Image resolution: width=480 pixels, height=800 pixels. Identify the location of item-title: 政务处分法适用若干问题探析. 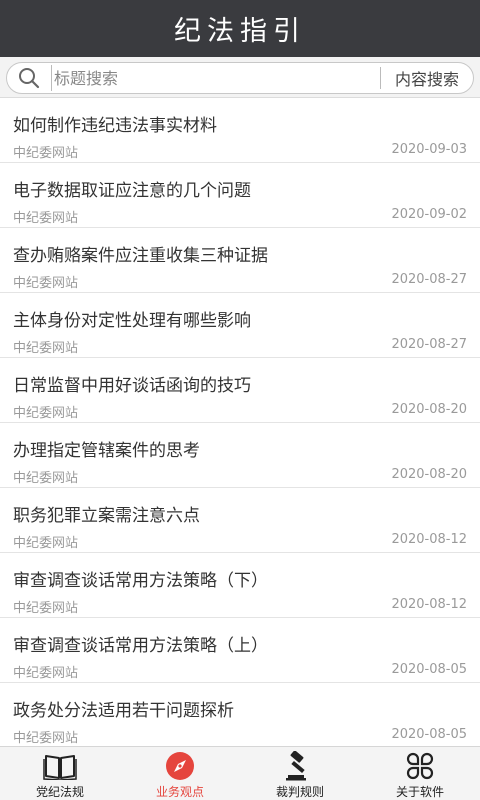
(123, 711).